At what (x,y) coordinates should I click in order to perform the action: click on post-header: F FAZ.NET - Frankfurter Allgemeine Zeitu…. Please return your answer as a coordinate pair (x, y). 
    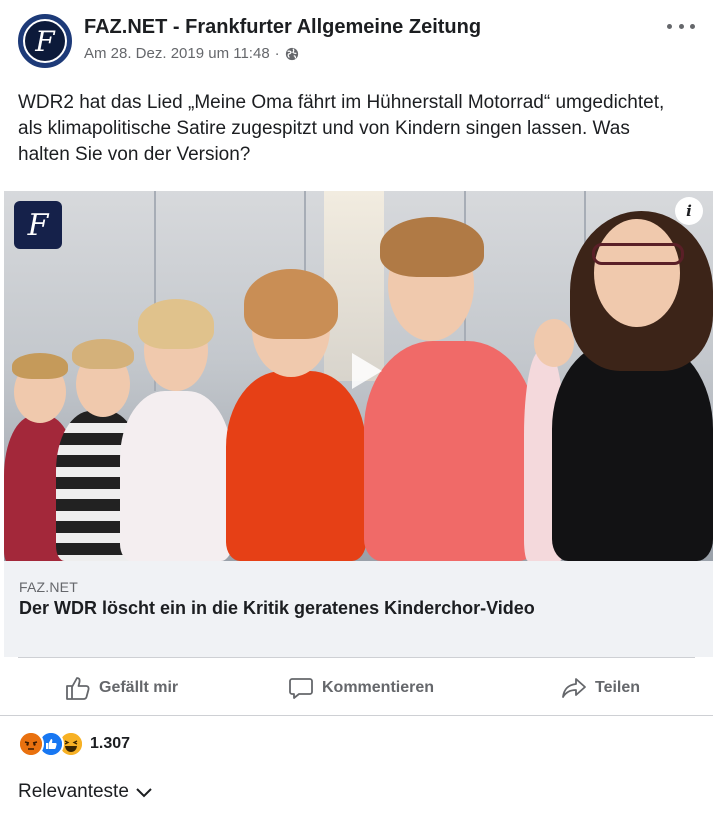
    Looking at the image, I should click on (356, 40).